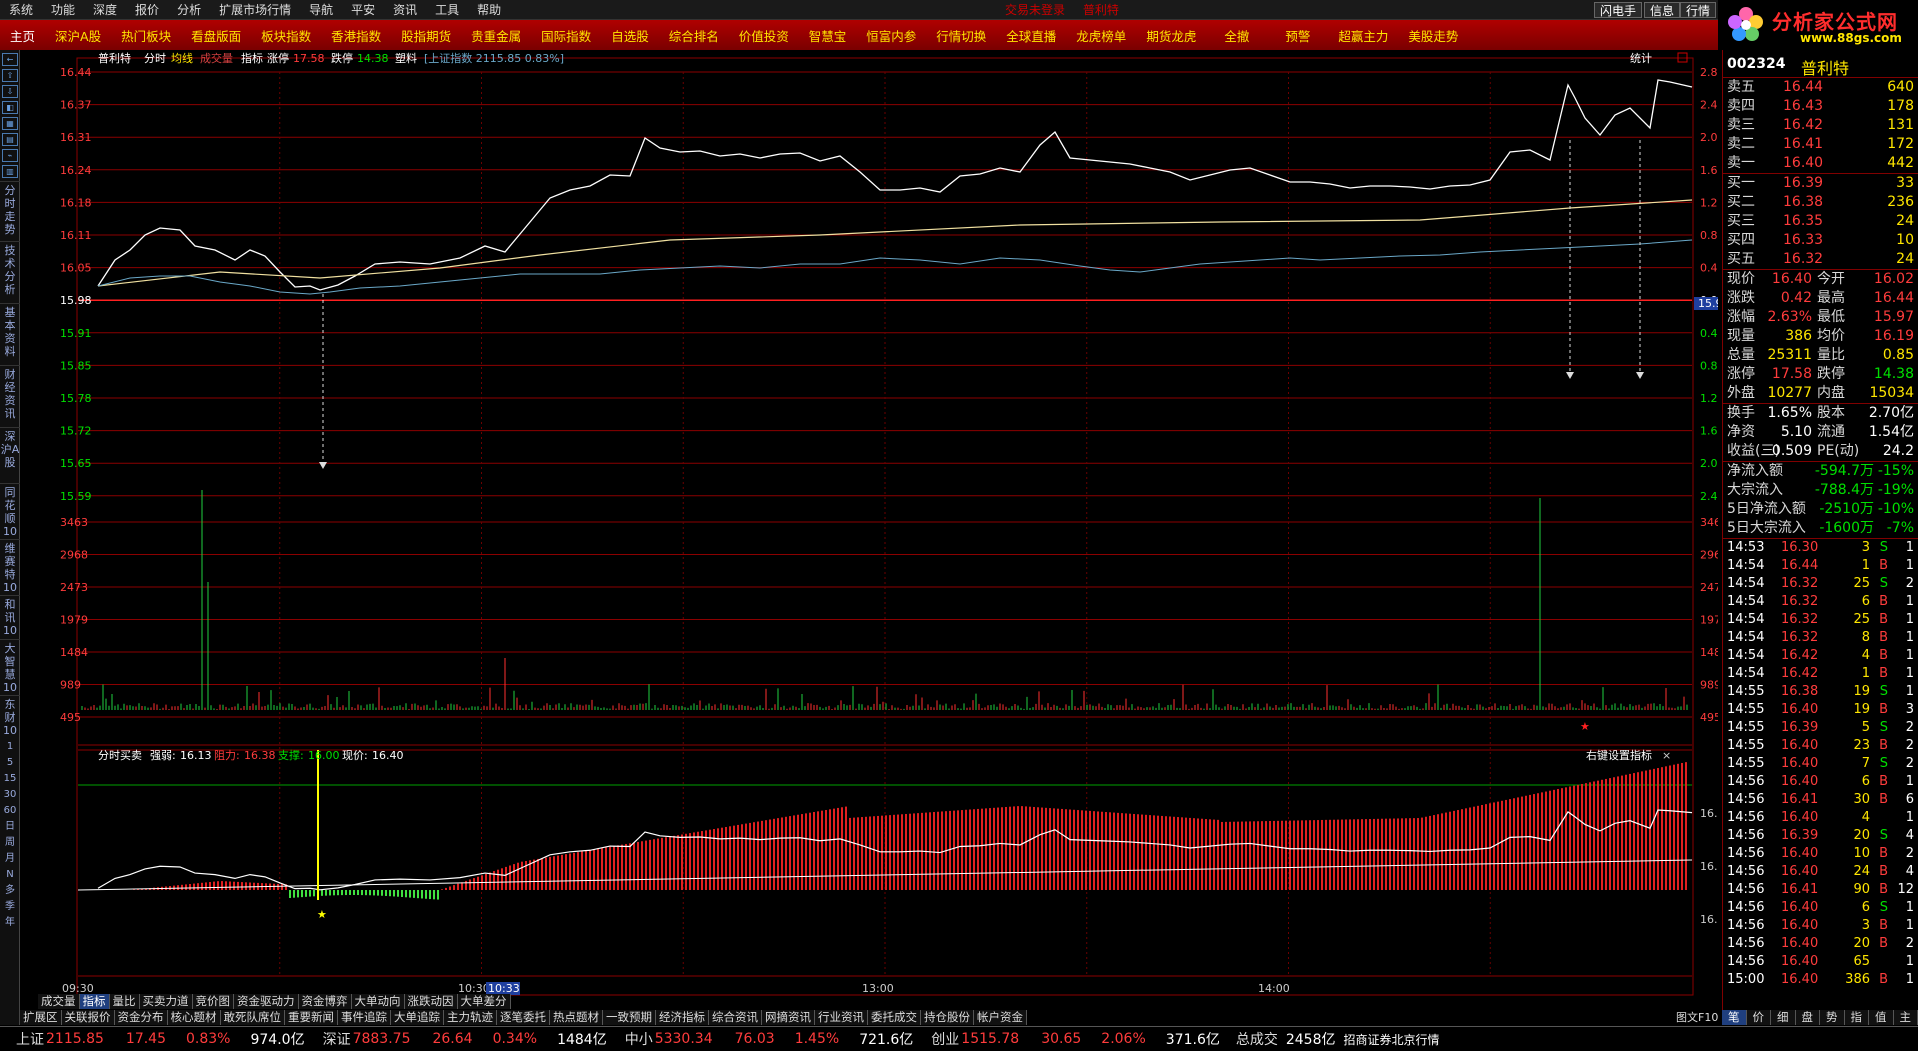 The height and width of the screenshot is (1051, 1918). Describe the element at coordinates (166, 1001) in the screenshot. I see `tab-indicator-3: 买卖力道` at that location.